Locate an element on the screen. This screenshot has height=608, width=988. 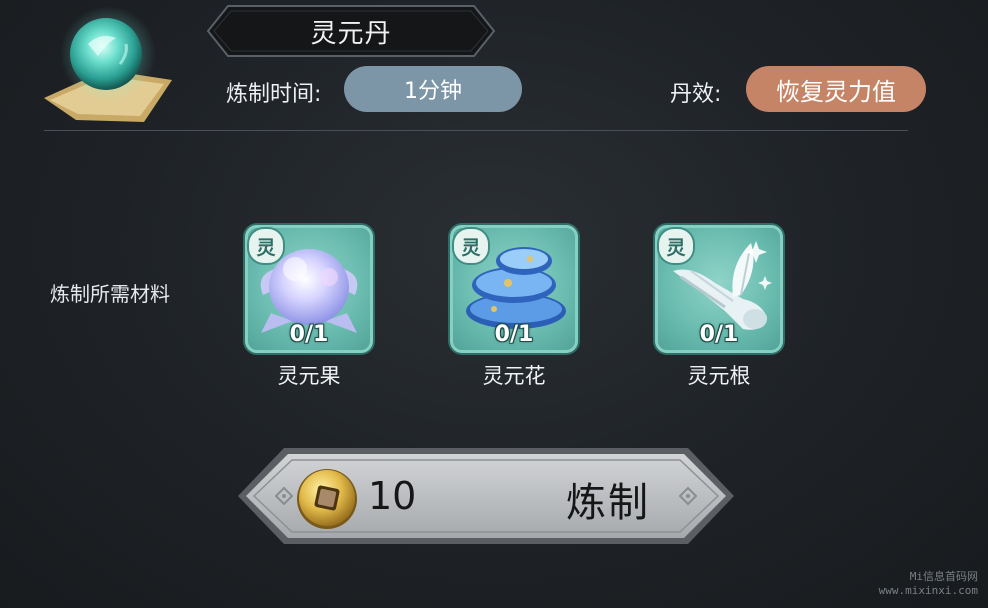
material-name-flower: 灵元花 is located at coordinates (514, 376).